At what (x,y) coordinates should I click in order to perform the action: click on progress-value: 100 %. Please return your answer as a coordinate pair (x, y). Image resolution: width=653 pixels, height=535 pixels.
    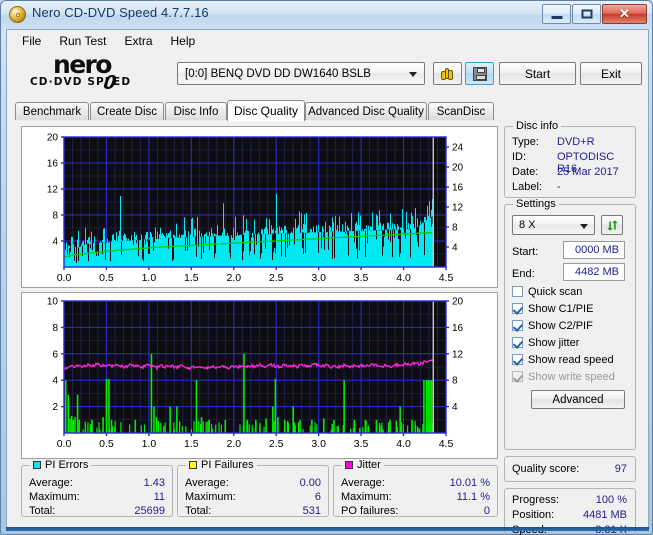
    Looking at the image, I should click on (611, 500).